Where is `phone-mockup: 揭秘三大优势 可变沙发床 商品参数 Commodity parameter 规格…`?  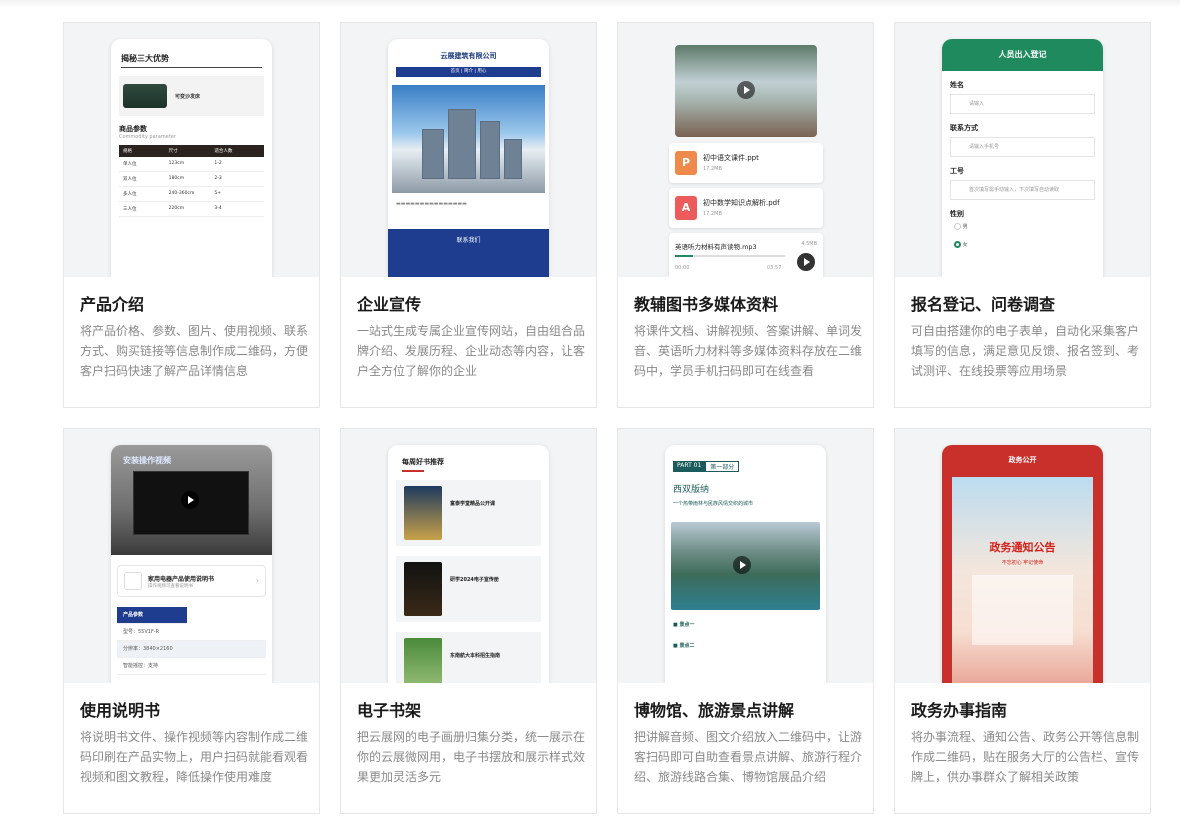
phone-mockup: 揭秘三大优势 可变沙发床 商品参数 Commodity parameter 规格… is located at coordinates (191, 158).